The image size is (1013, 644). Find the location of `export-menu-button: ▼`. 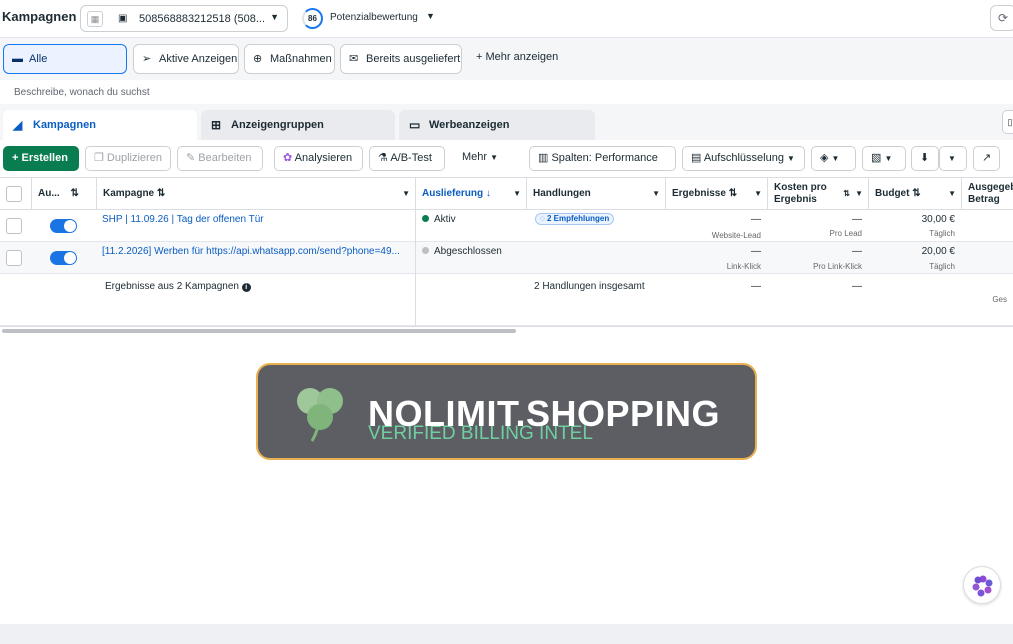

export-menu-button: ▼ is located at coordinates (953, 158).